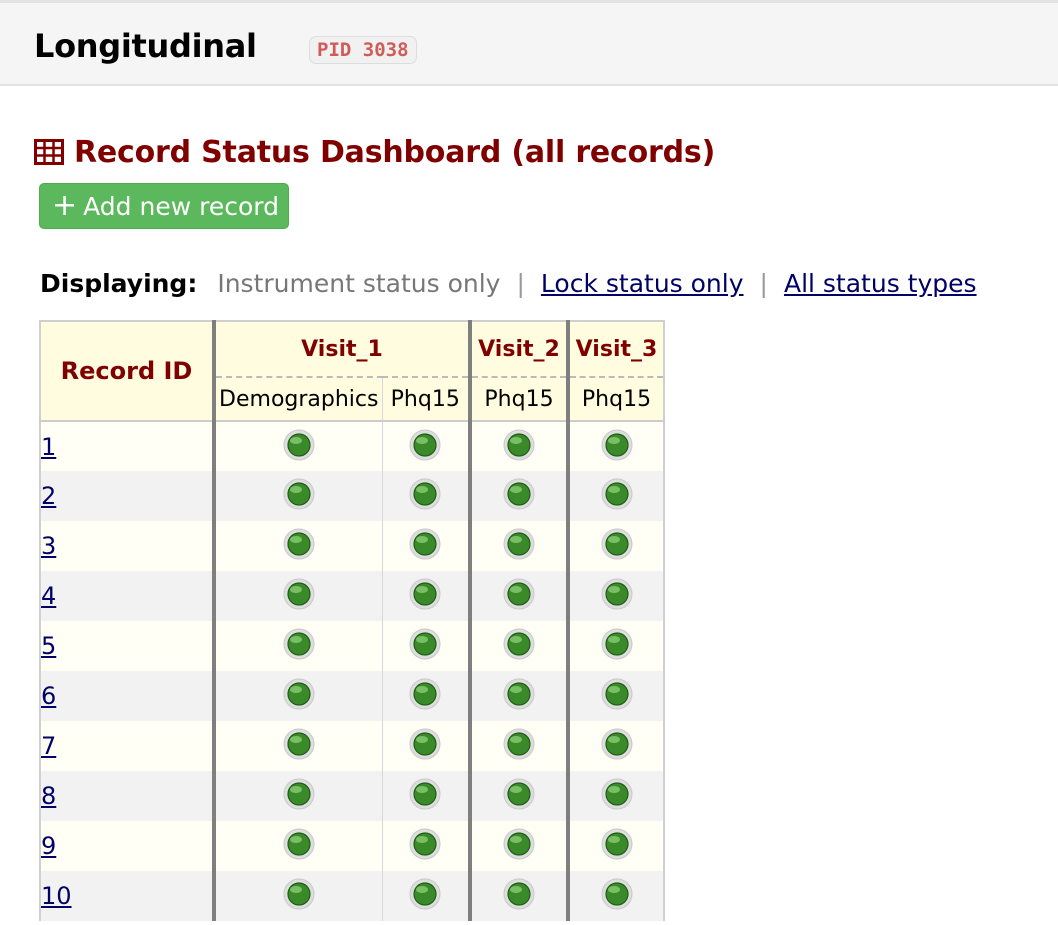 The height and width of the screenshot is (925, 1058). I want to click on record-id-link: 4, so click(48, 596).